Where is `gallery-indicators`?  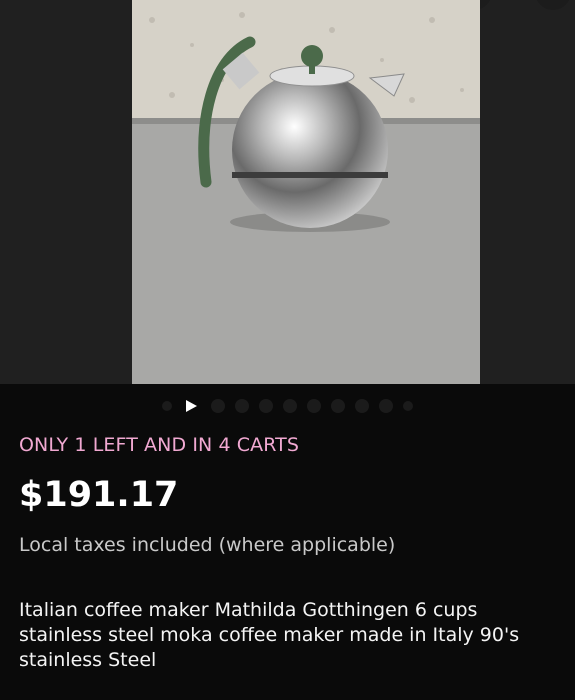 gallery-indicators is located at coordinates (287, 406).